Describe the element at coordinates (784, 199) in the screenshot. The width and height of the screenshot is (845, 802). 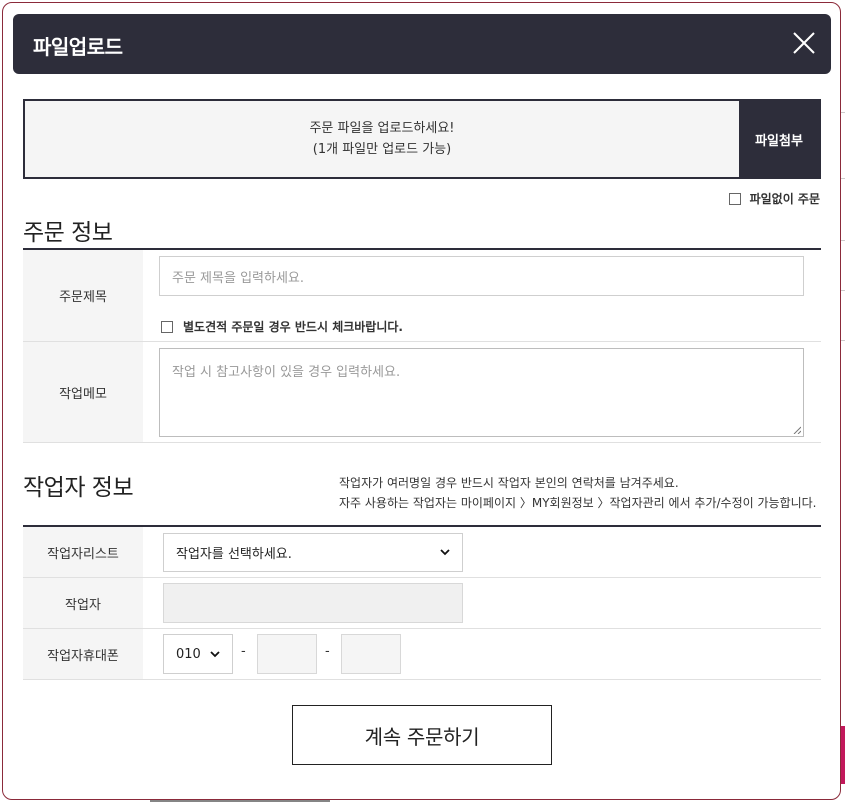
I see `order-without-file-label: 파일없이 주문` at that location.